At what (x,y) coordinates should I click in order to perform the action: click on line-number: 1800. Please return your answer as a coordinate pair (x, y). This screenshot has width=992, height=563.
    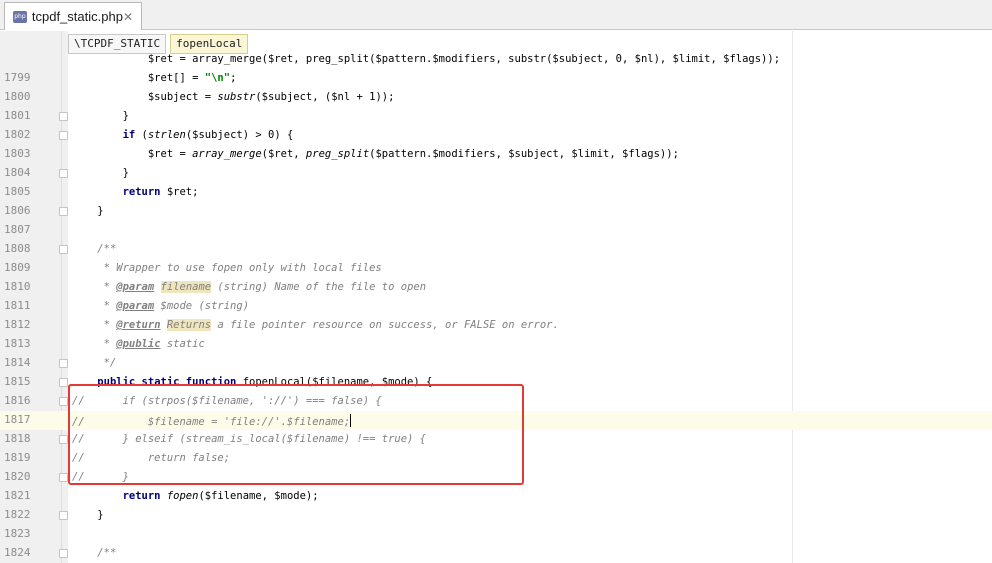
    Looking at the image, I should click on (17, 96).